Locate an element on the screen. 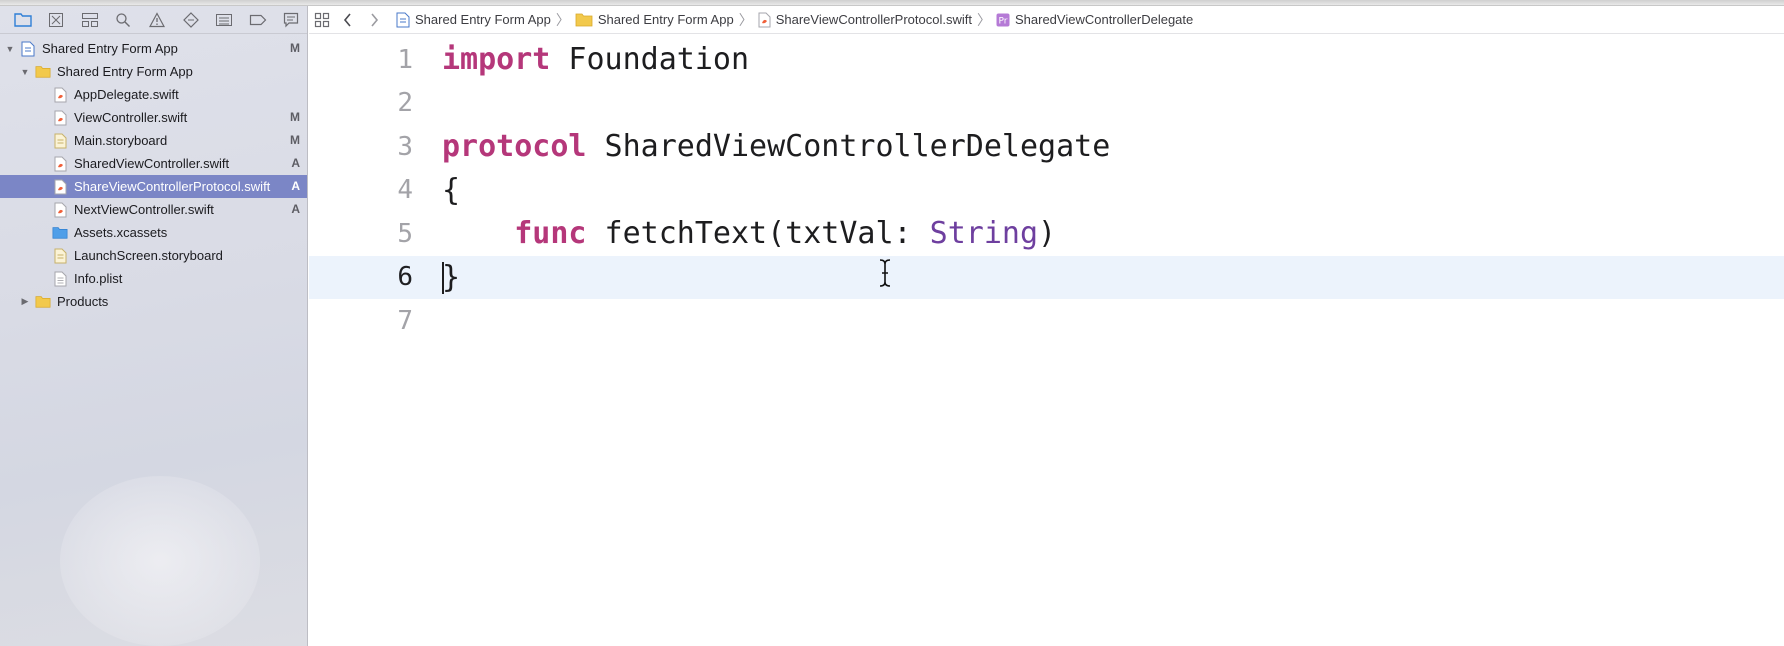 The image size is (1784, 646). file-tree-label: LaunchScreen.storyboard is located at coordinates (148, 255).